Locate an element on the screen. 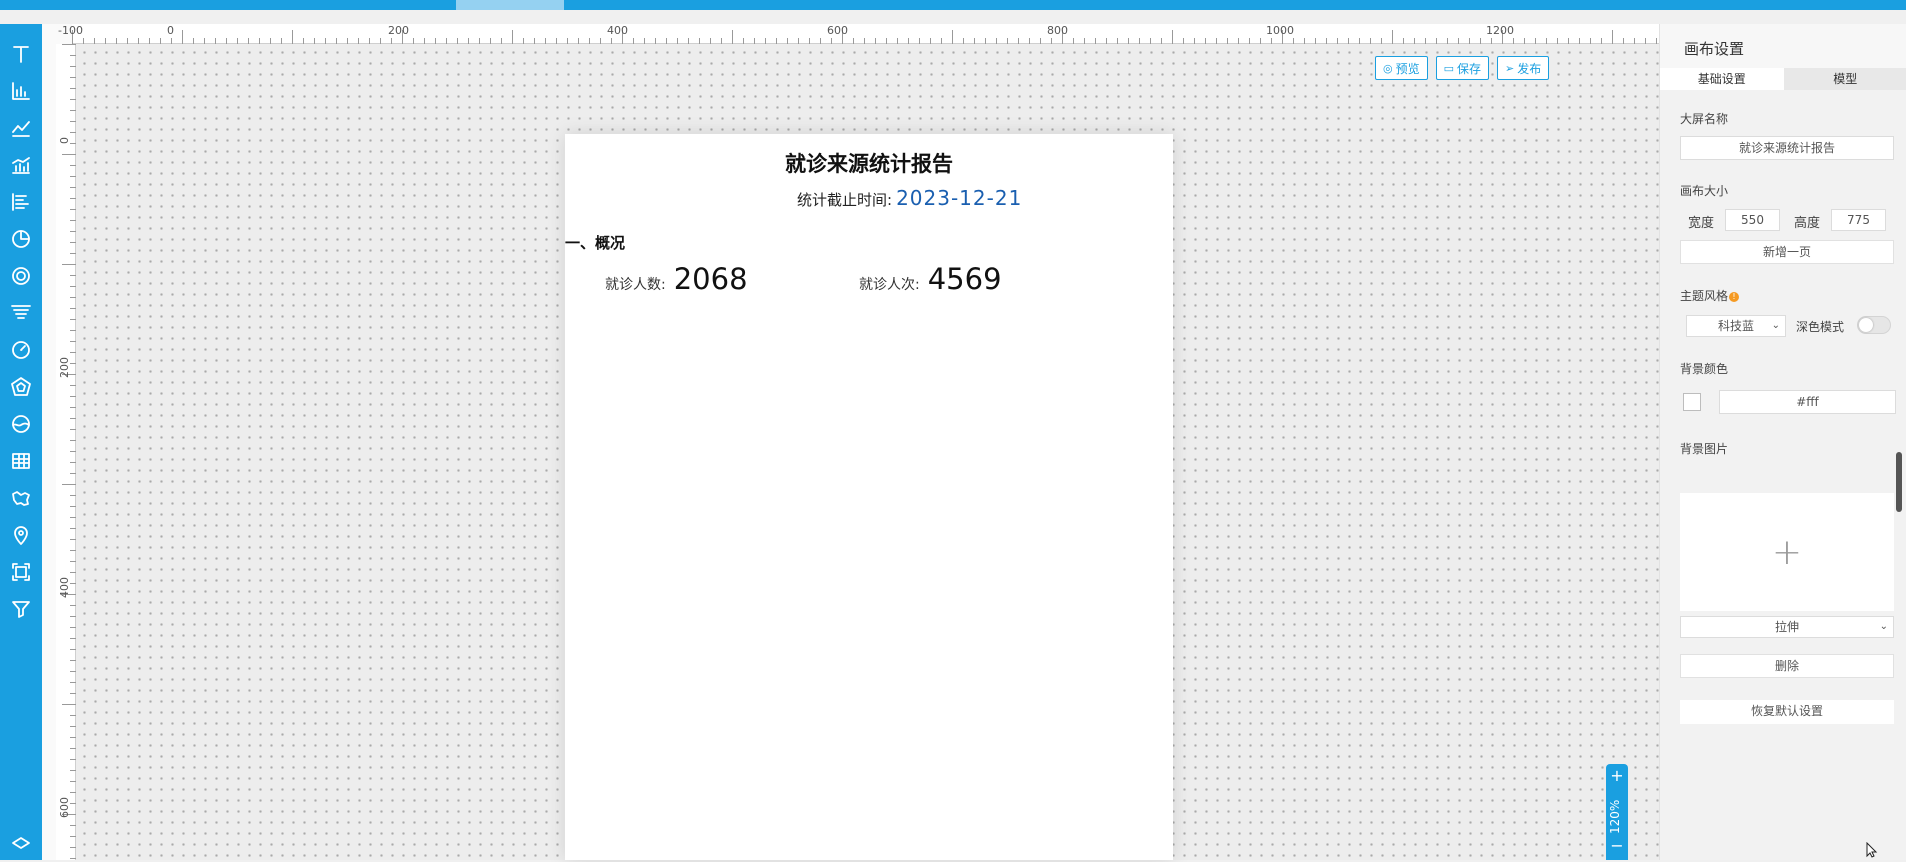 The image size is (1906, 862). bg-image-label: 背景图片 is located at coordinates (1704, 448).